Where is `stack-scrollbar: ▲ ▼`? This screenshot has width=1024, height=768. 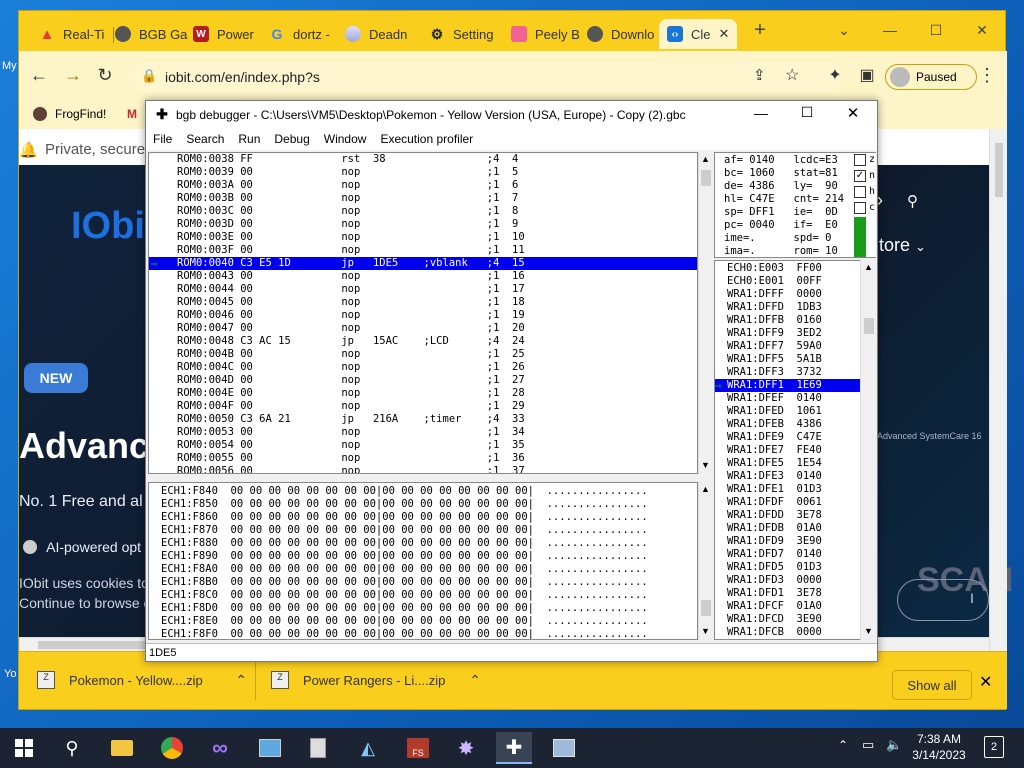 stack-scrollbar: ▲ ▼ is located at coordinates (868, 450).